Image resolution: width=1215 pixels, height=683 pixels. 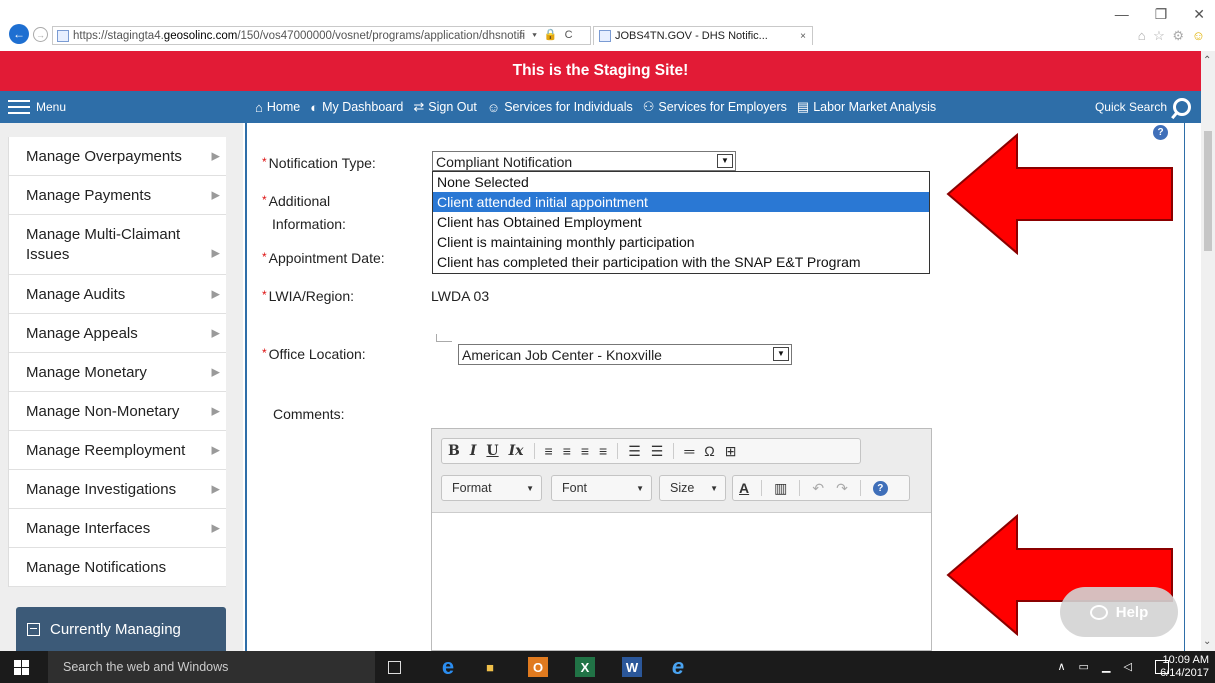 What do you see at coordinates (678, 666) in the screenshot?
I see `internet-explorer-icon: e` at bounding box center [678, 666].